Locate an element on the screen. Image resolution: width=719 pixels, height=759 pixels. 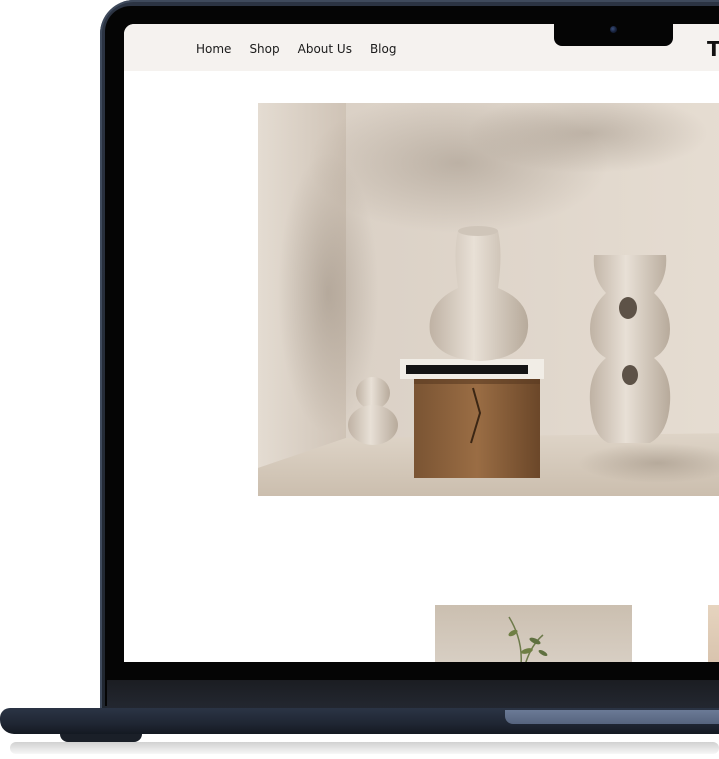
camera-notch is located at coordinates (613, 35).